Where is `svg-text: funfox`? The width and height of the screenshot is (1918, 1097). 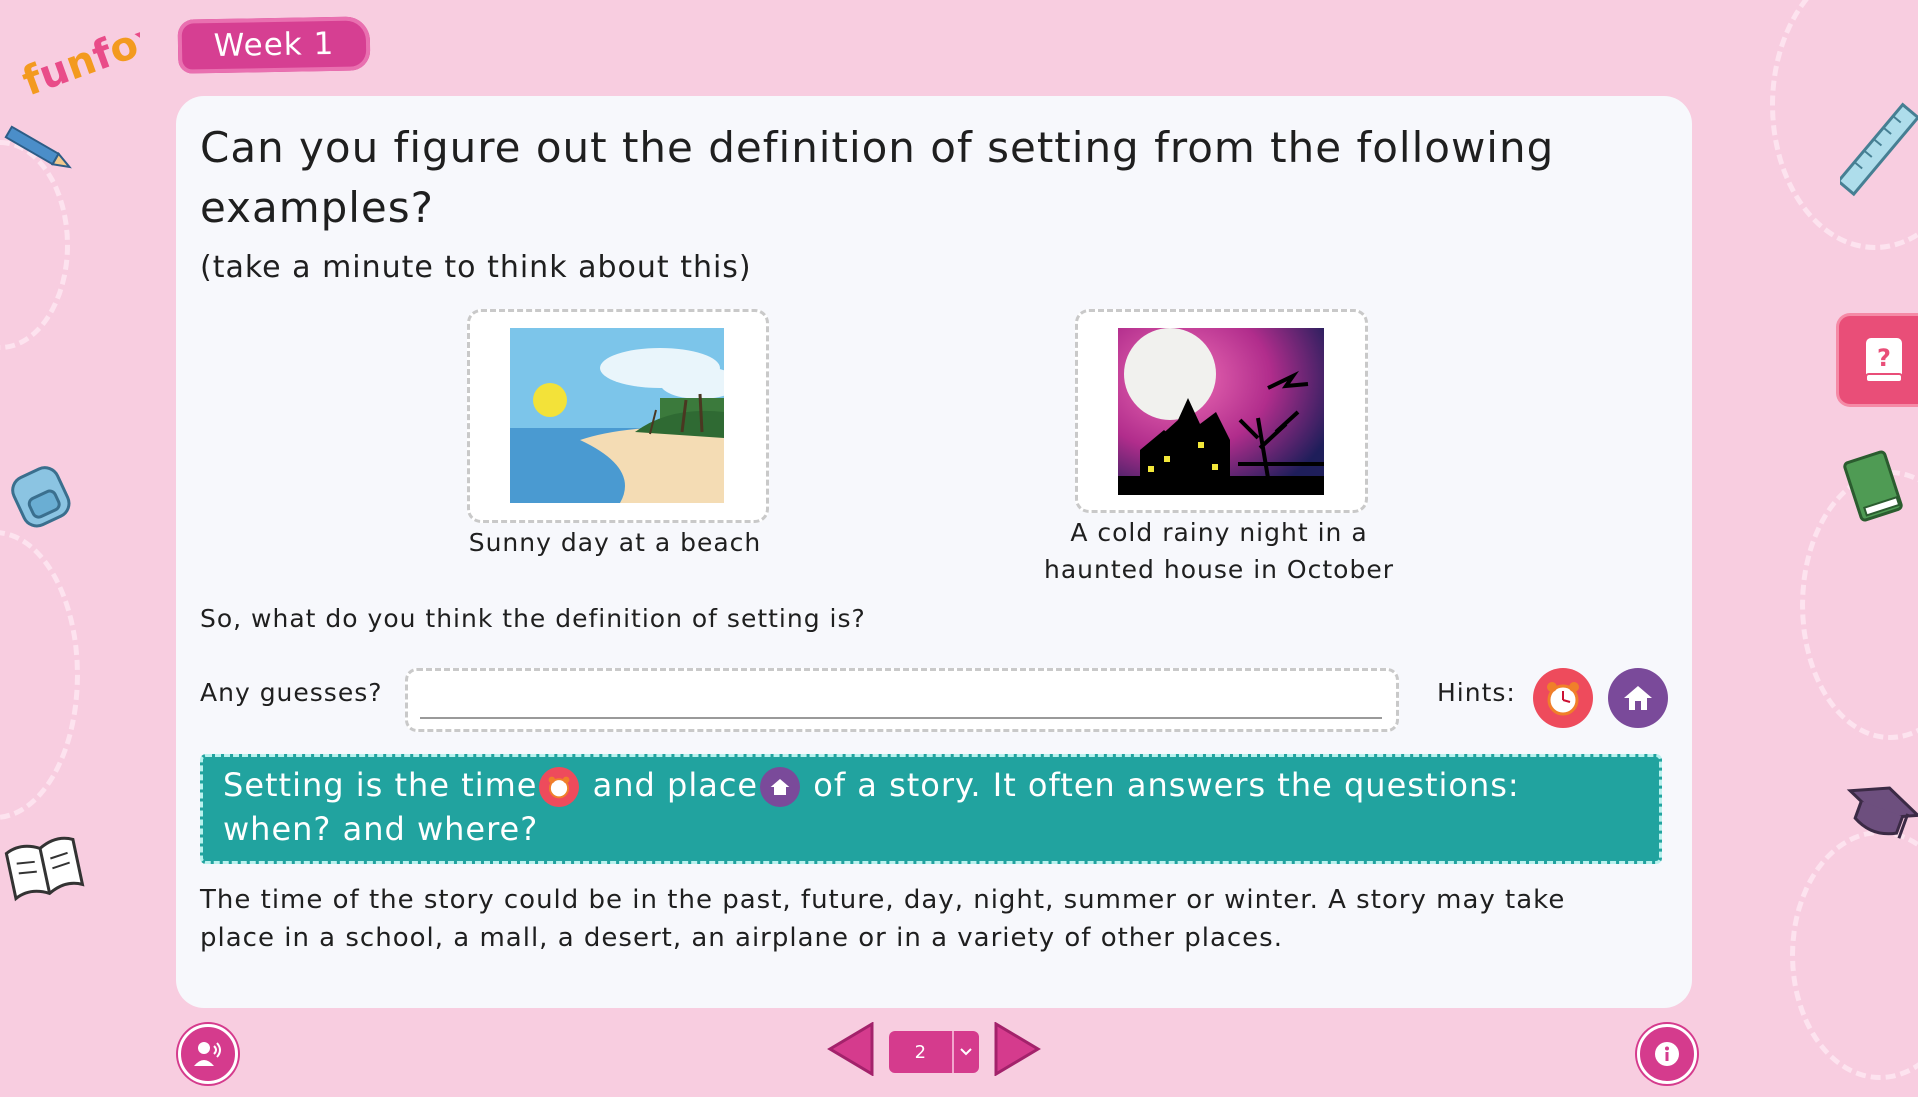
svg-text: funfox is located at coordinates (78, 56).